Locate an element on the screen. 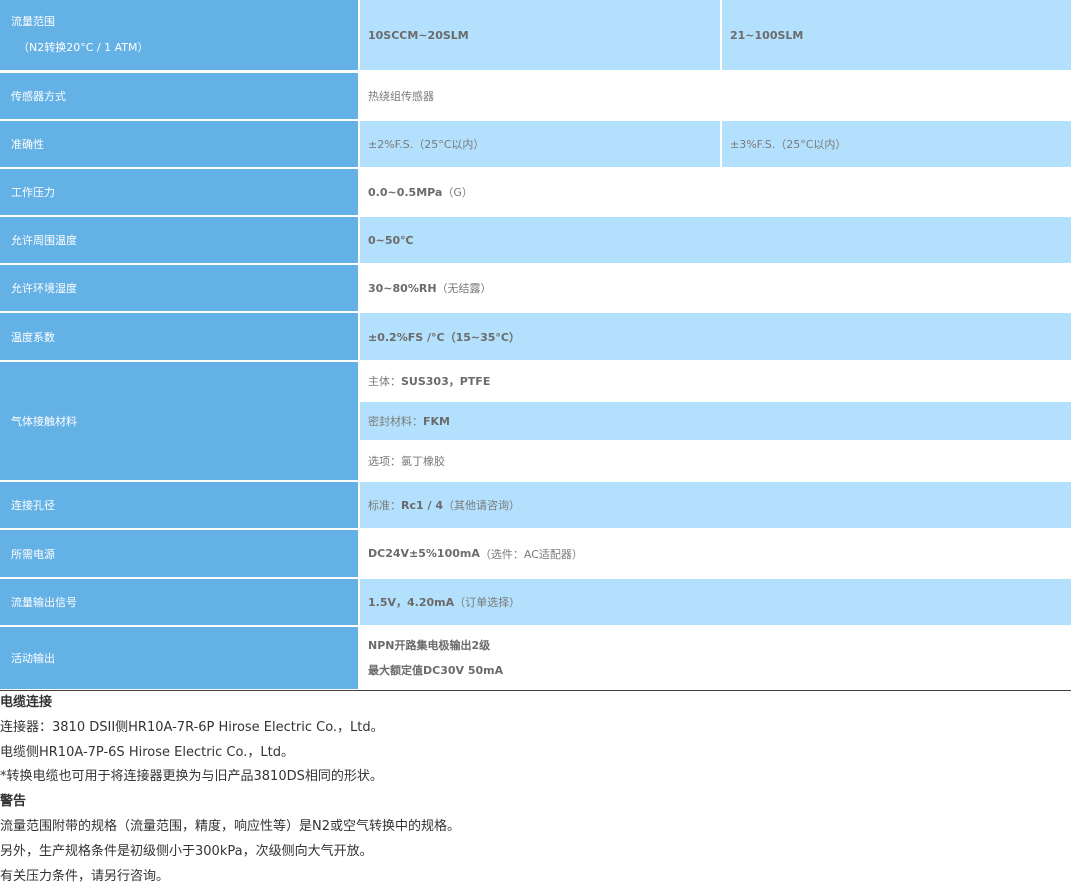 This screenshot has height=889, width=1071. conversion-cable-line: *转换电缆也可用于将连接器更换为与旧产品3810DS相同的形状。 is located at coordinates (191, 777).